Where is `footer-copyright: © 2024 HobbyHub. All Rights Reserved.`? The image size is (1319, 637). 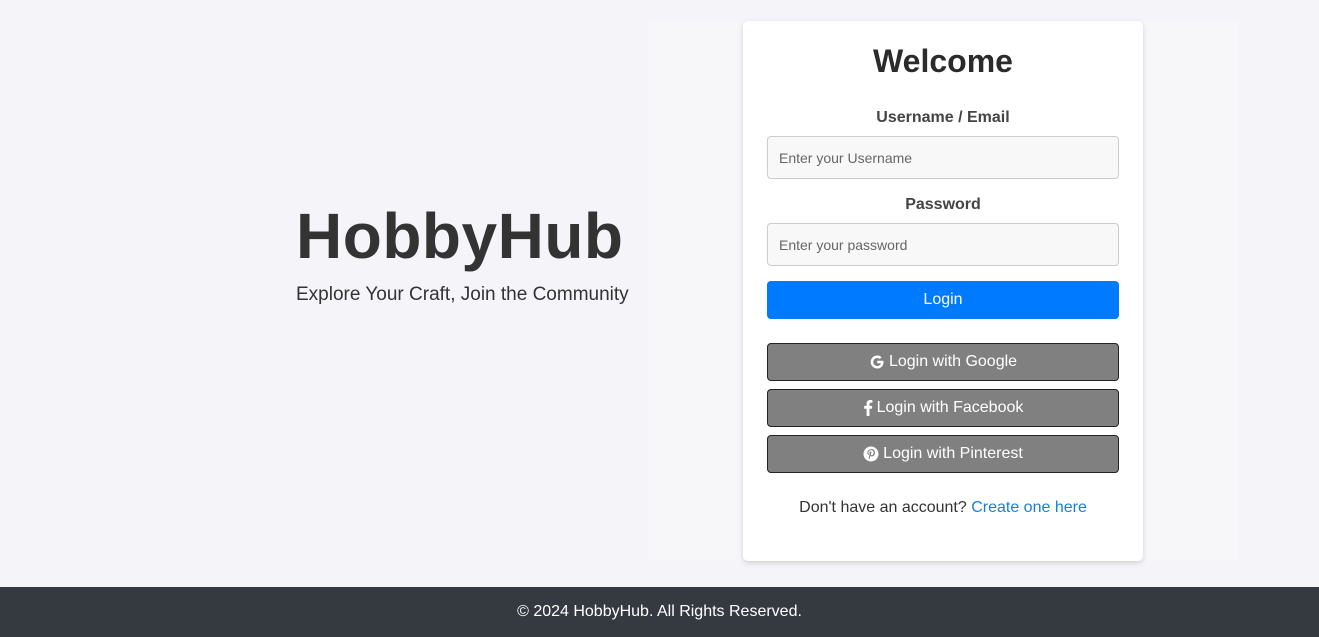 footer-copyright: © 2024 HobbyHub. All Rights Reserved. is located at coordinates (659, 611).